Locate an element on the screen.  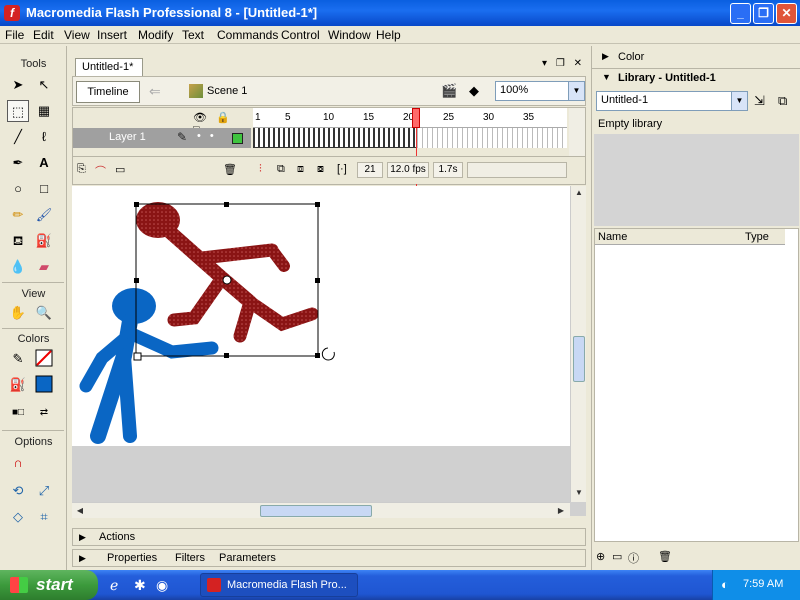
media-player-icon: ✱ is located at coordinates (140, 585).